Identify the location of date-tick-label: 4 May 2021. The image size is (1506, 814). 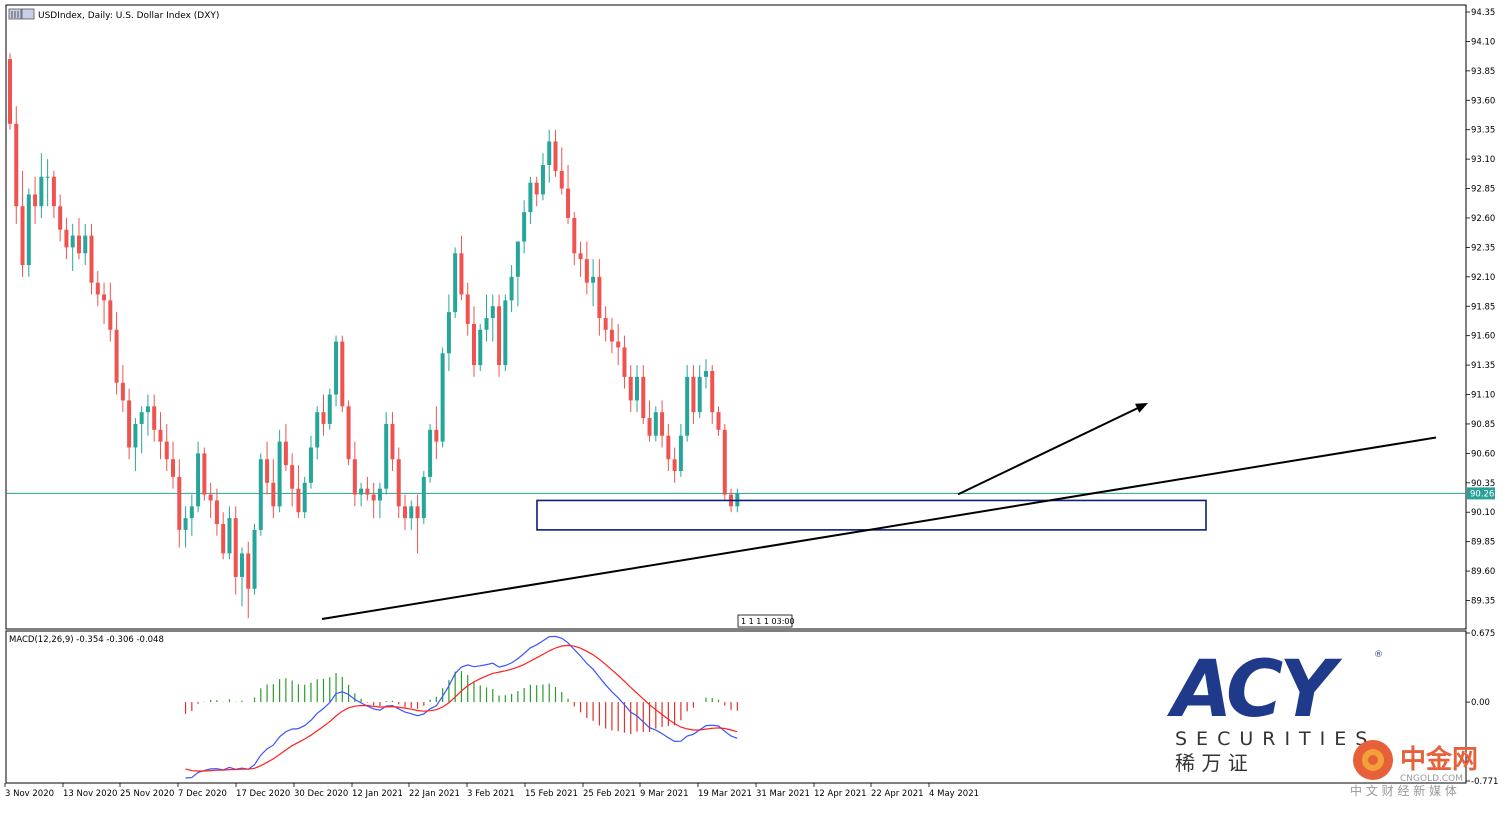
(954, 794).